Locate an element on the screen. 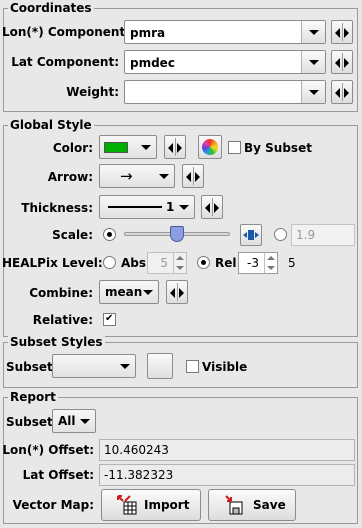  vector-map-label: Vector Map: is located at coordinates (53, 505).